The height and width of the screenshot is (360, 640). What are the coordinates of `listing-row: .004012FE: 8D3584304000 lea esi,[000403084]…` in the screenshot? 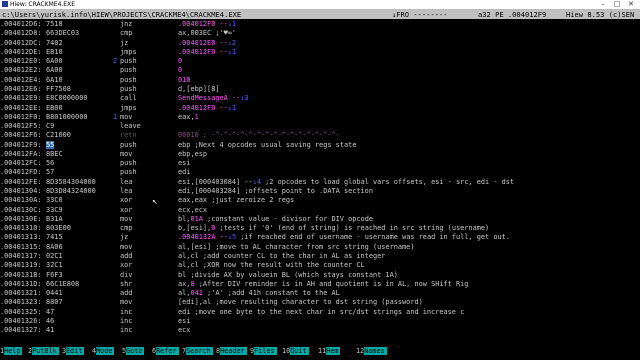 It's located at (320, 182).